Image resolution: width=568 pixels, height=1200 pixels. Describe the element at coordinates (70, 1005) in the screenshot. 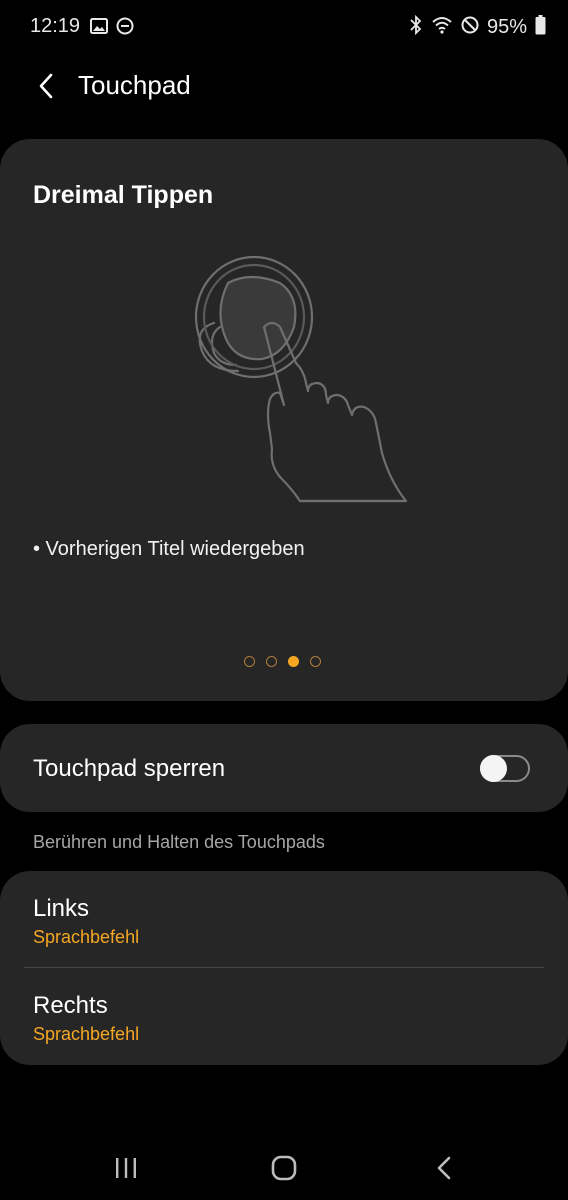

I see `hold-item-title: Rechts` at that location.